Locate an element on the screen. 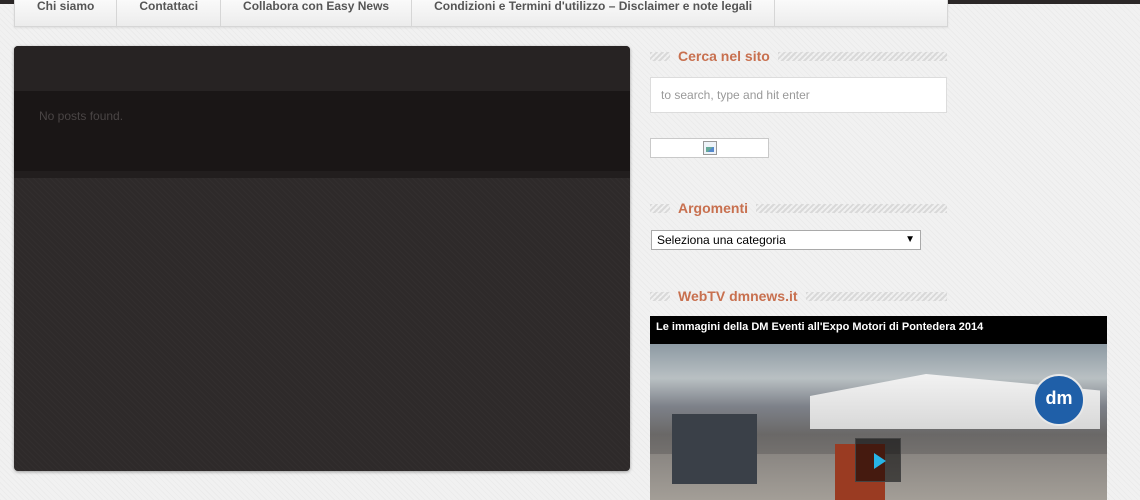 The width and height of the screenshot is (1140, 500). categories-widget-title: Argomenti is located at coordinates (798, 208).